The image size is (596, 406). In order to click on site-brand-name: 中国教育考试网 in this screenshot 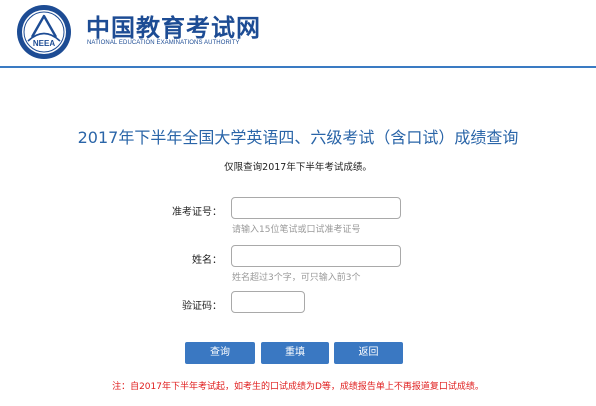, I will do `click(173, 25)`.